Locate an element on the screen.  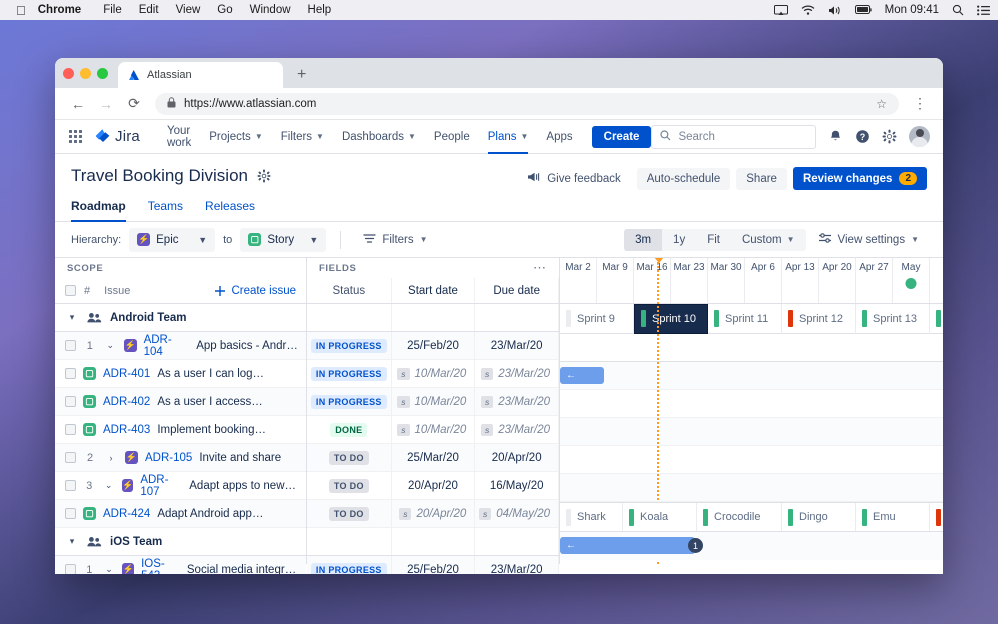
sprint-chip: Shark is located at coordinates (591, 517).